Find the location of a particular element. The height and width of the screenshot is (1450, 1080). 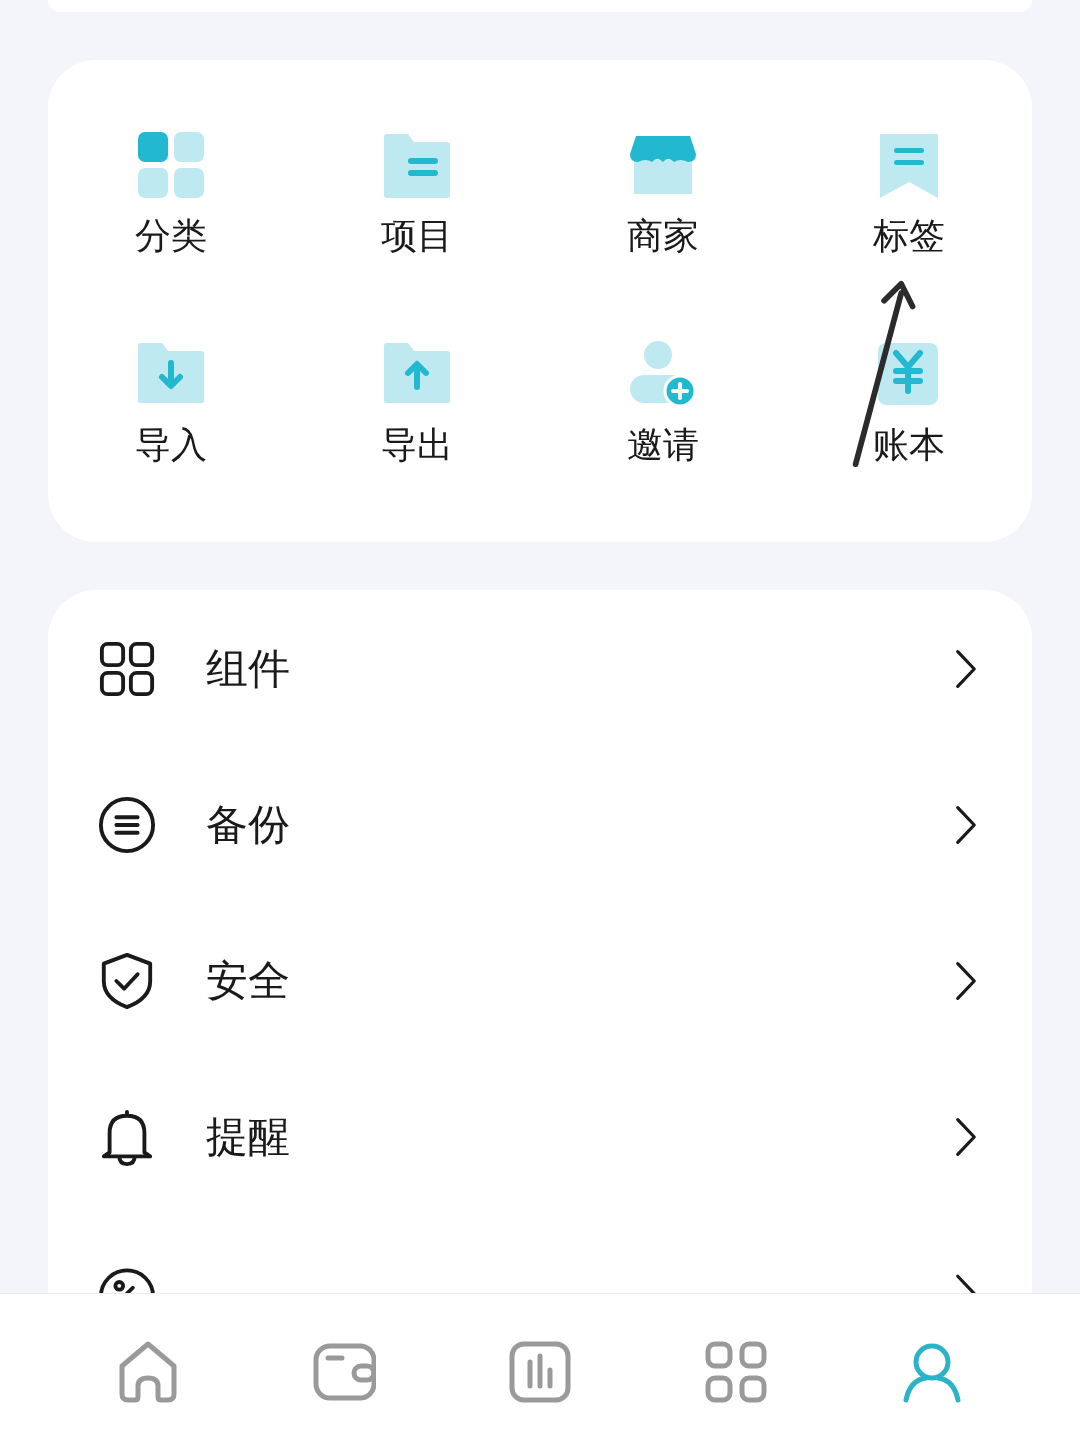

bar-chart-icon is located at coordinates (540, 1372).